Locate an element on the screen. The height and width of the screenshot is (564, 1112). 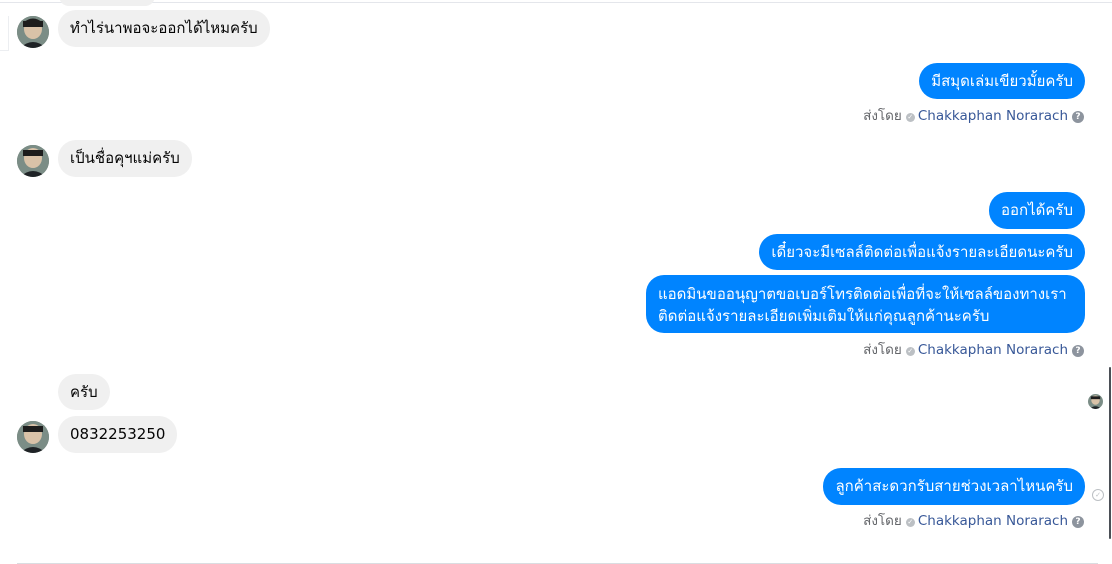
delivered-check-icon: ✓ is located at coordinates (1098, 495).